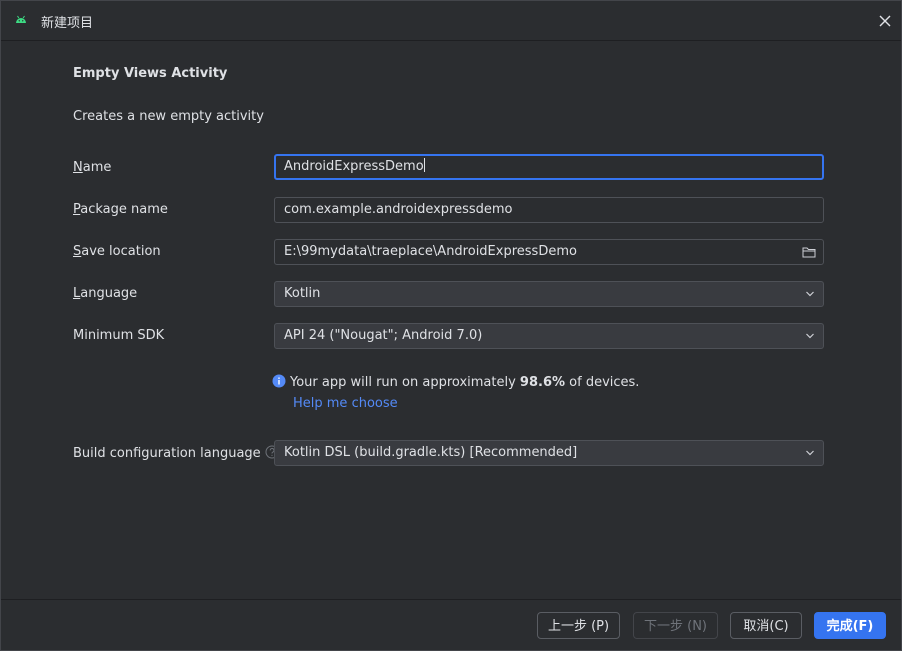  I want to click on language-select: Kotlin, so click(549, 294).